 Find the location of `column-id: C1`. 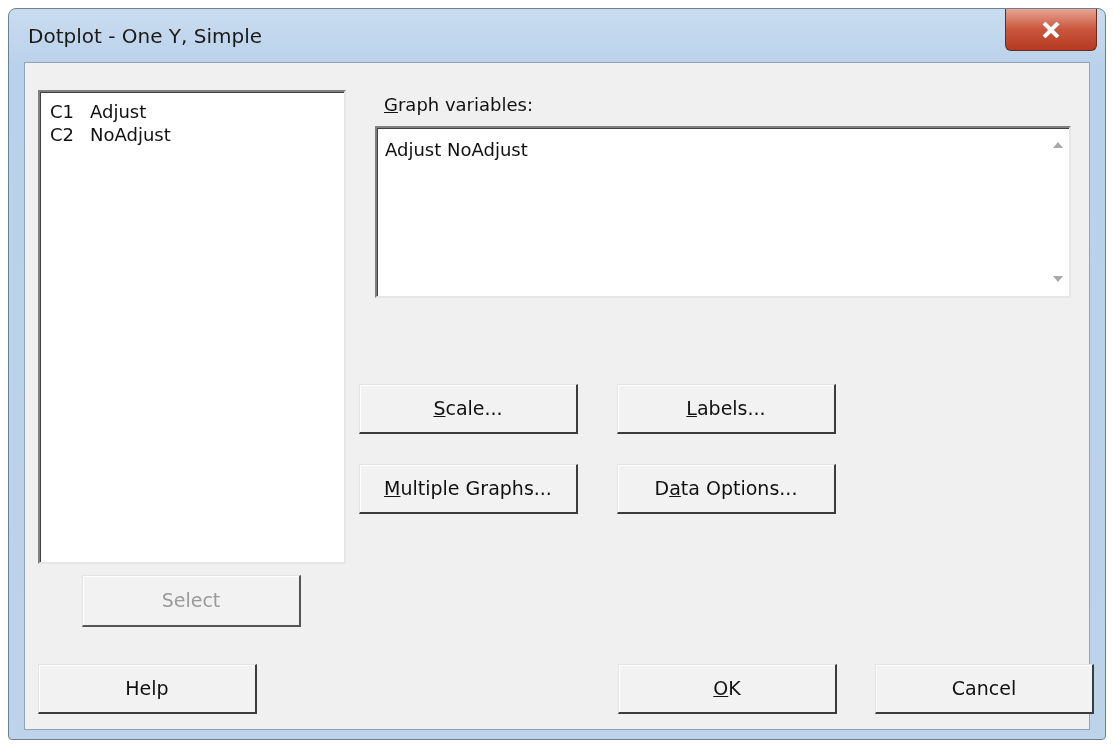

column-id: C1 is located at coordinates (63, 111).